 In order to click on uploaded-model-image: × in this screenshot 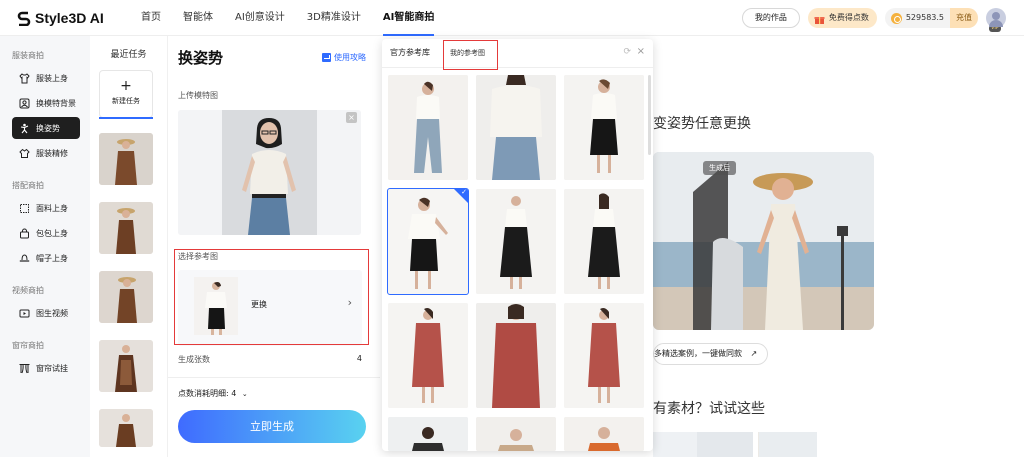, I will do `click(269, 172)`.